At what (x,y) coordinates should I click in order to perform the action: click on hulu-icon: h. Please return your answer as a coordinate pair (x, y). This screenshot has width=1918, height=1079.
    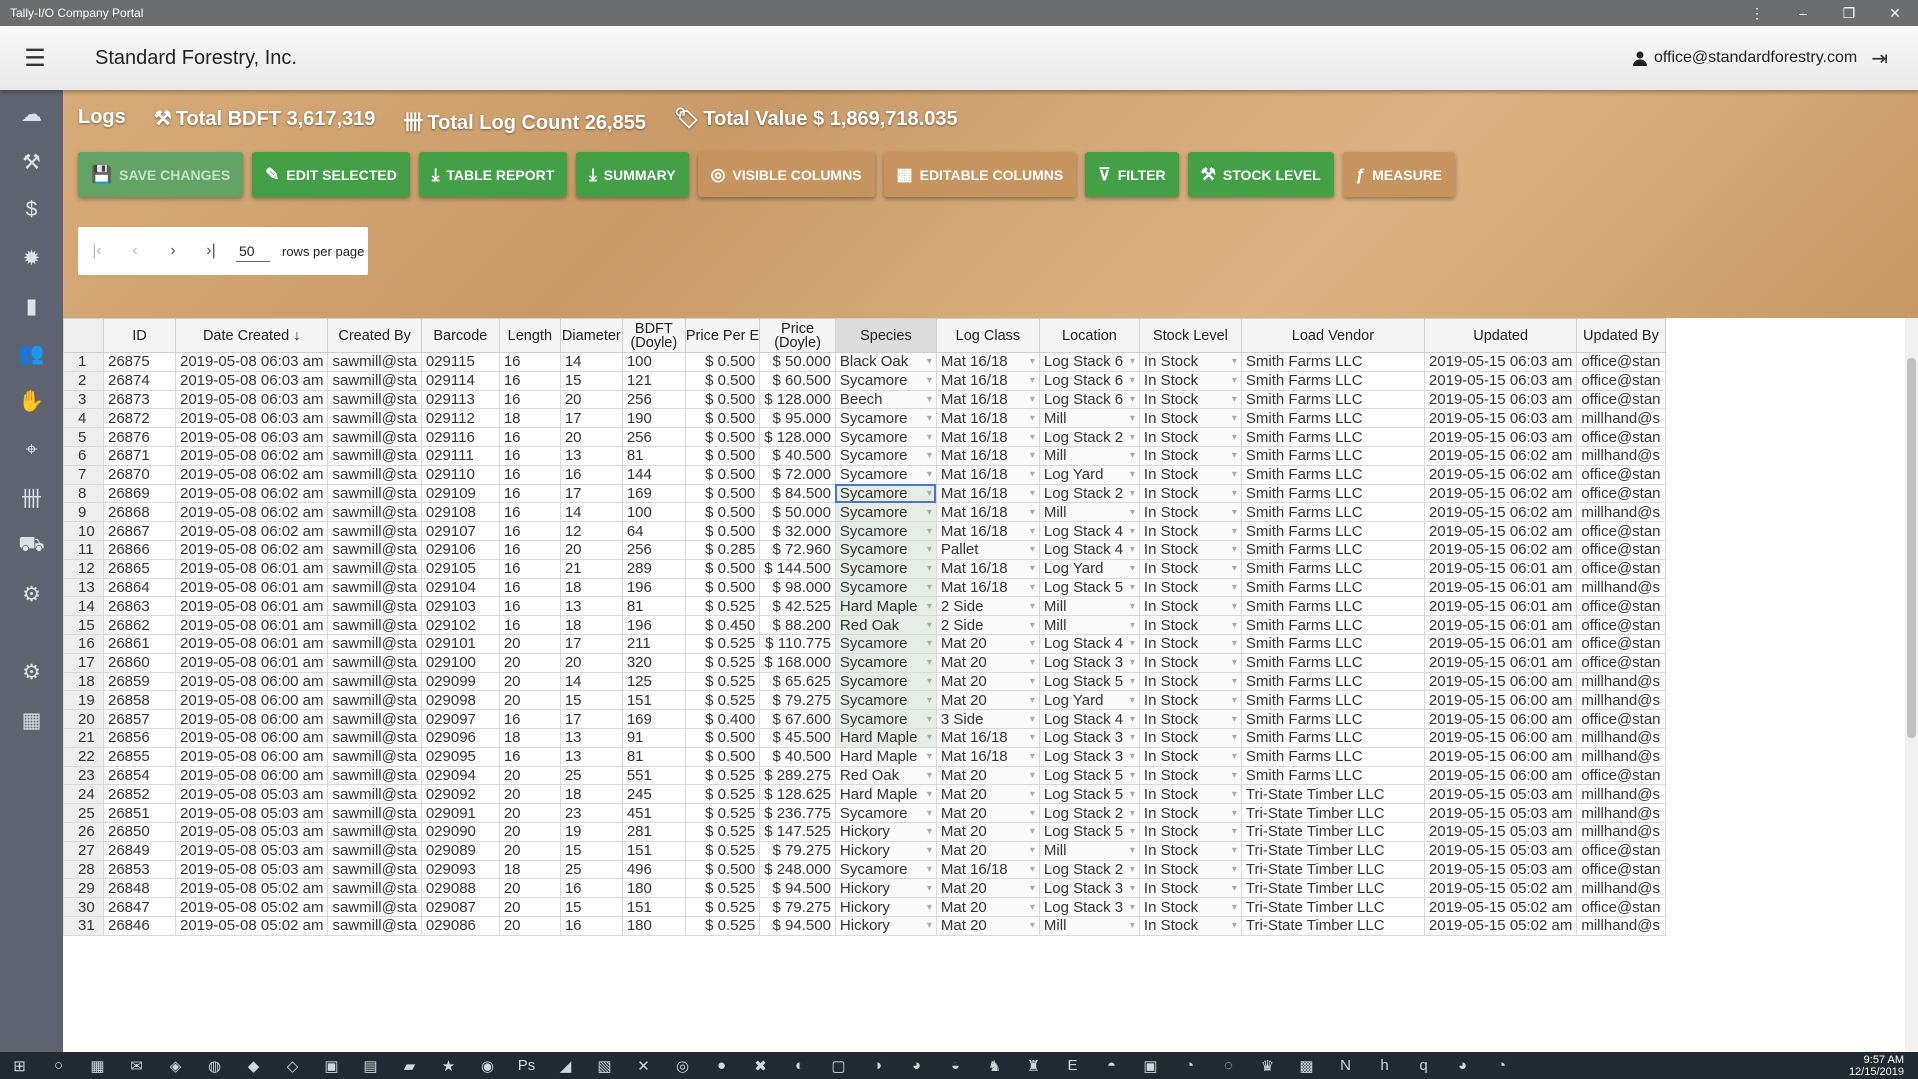
    Looking at the image, I should click on (1384, 1065).